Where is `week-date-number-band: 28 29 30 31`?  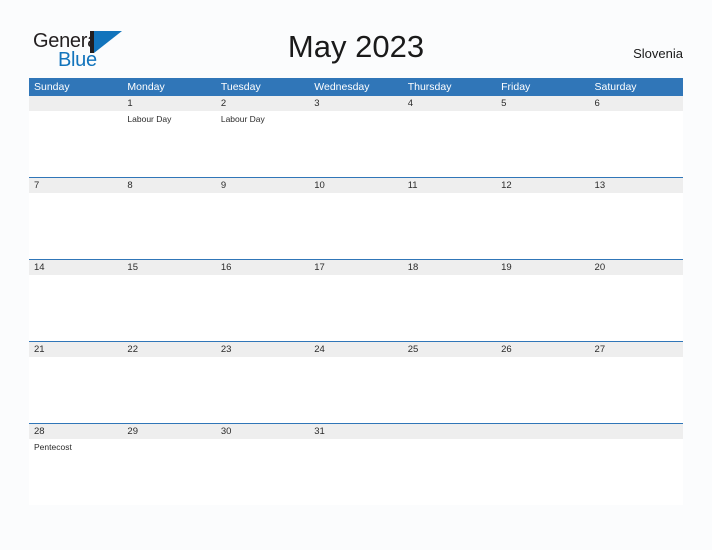
week-date-number-band: 28 29 30 31 is located at coordinates (356, 431).